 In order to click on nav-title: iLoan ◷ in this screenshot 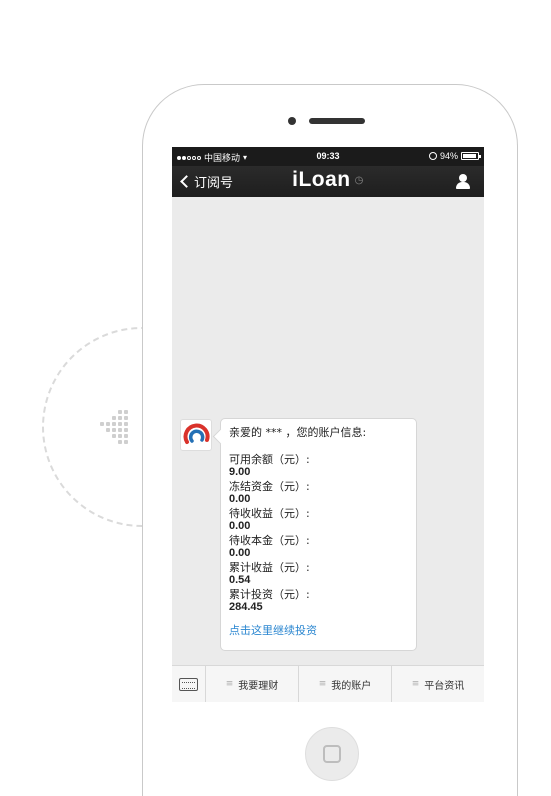, I will do `click(328, 180)`.